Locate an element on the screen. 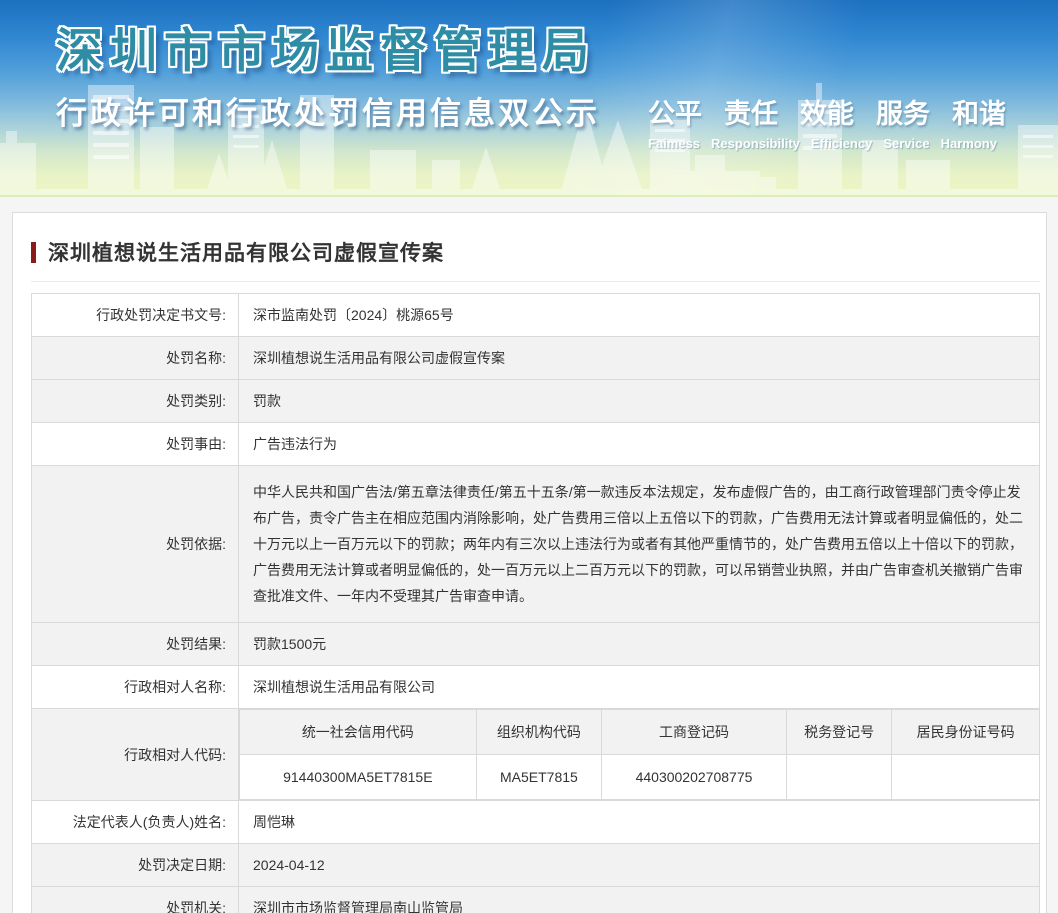 The image size is (1058, 913). row-label: 法定代表人(负责人)姓名: is located at coordinates (135, 822).